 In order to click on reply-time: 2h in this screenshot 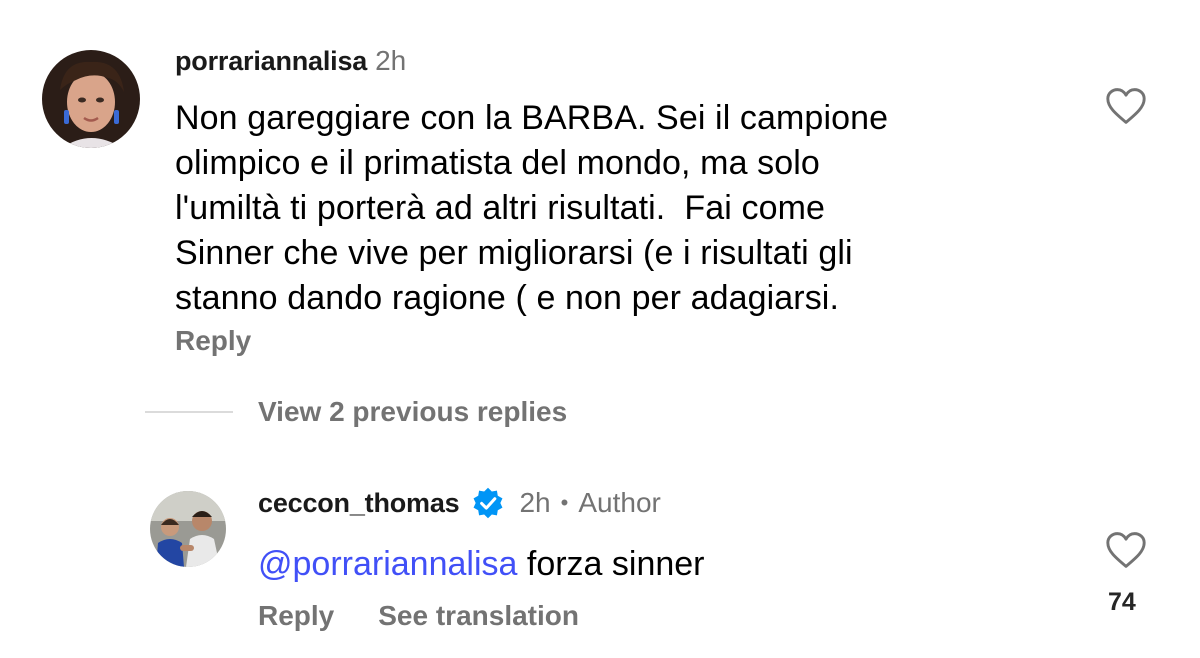, I will do `click(535, 502)`.